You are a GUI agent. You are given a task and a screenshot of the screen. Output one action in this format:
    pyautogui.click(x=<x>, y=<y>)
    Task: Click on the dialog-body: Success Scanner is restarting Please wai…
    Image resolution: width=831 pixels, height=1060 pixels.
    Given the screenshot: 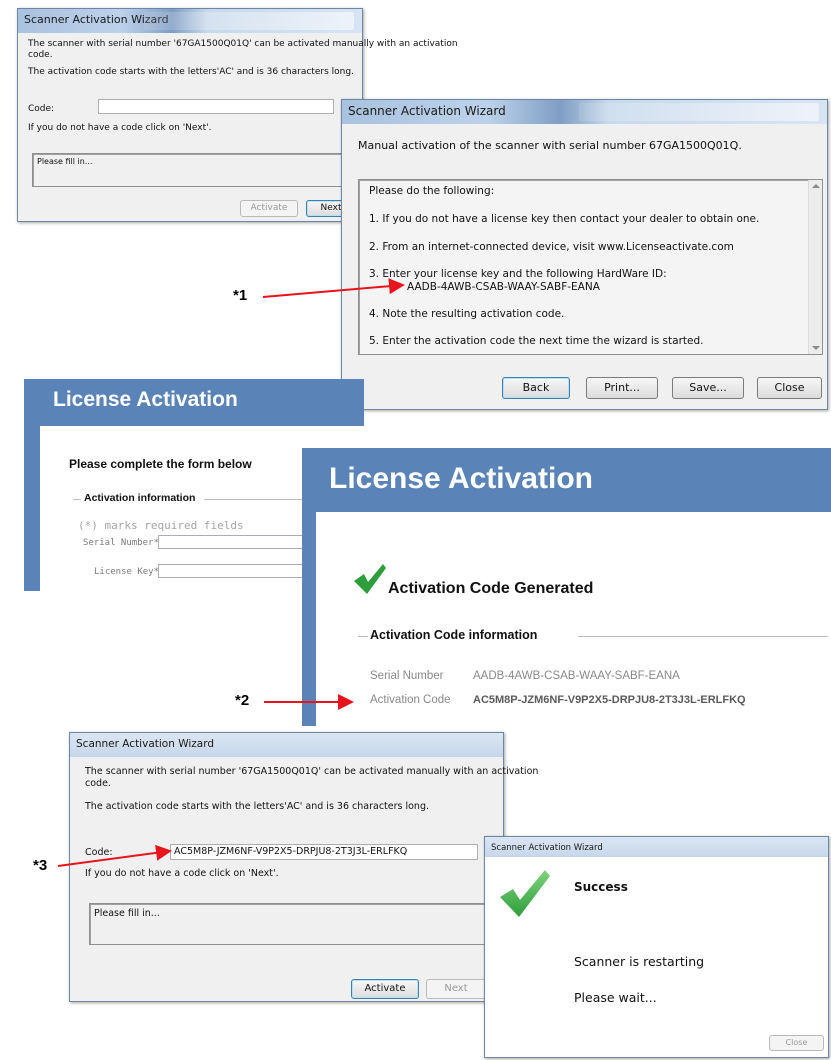 What is the action you would take?
    pyautogui.click(x=656, y=957)
    